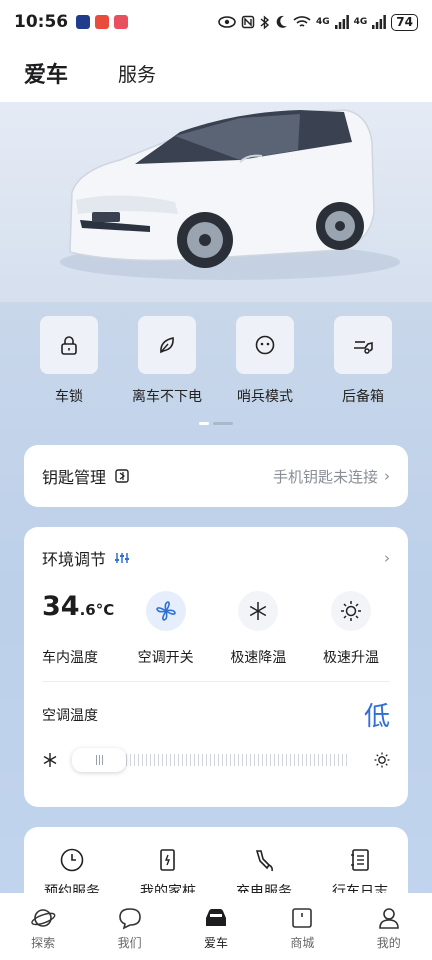 This screenshot has height=960, width=432. I want to click on environment-controls: 34 .6 °C 车内温度 空调开关 极速降温 极速升温, so click(216, 629).